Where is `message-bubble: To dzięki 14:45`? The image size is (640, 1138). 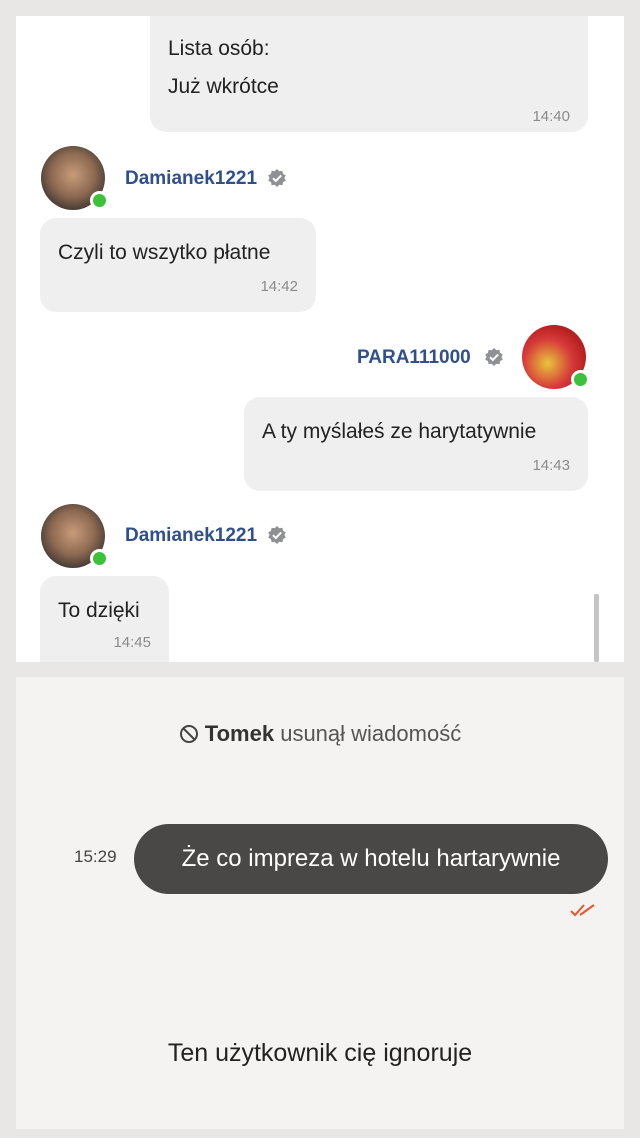
message-bubble: To dzięki 14:45 is located at coordinates (104, 619).